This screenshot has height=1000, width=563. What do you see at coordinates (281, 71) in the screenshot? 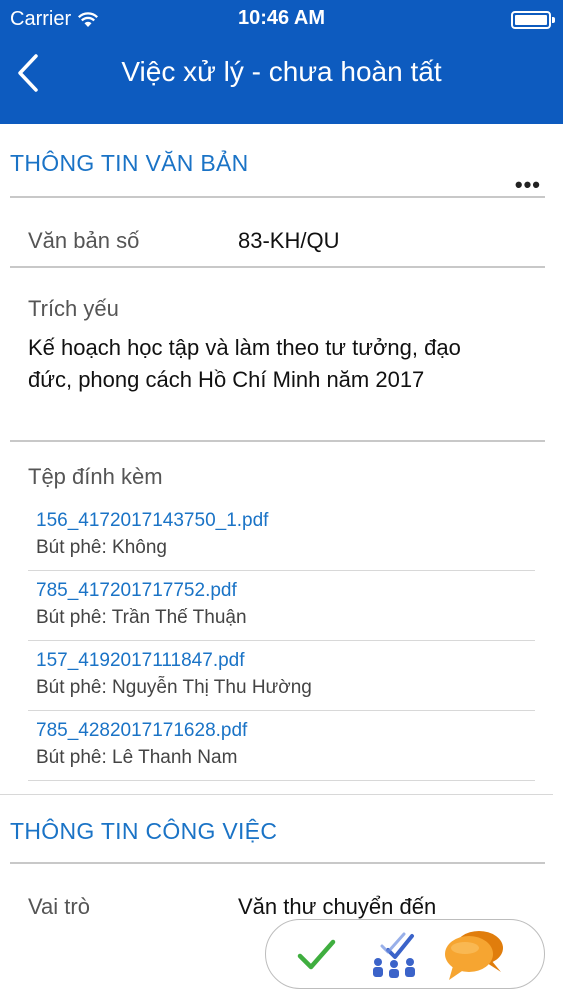
I see `page-title: Việc xử lý - chưa hoàn tất` at bounding box center [281, 71].